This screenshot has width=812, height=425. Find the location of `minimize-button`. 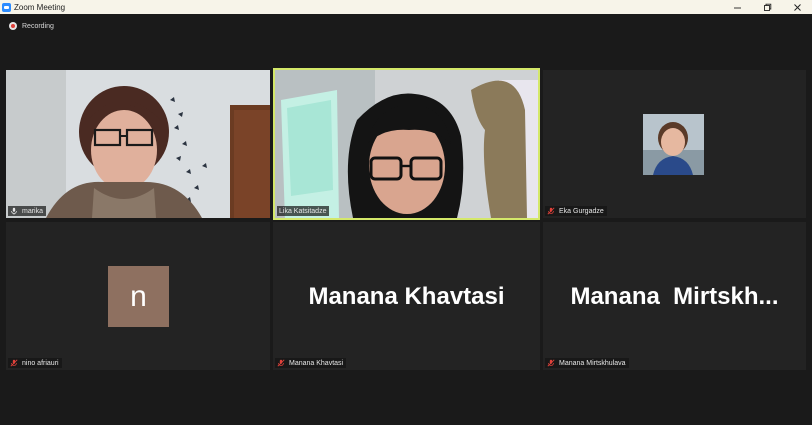

minimize-button is located at coordinates (737, 7).